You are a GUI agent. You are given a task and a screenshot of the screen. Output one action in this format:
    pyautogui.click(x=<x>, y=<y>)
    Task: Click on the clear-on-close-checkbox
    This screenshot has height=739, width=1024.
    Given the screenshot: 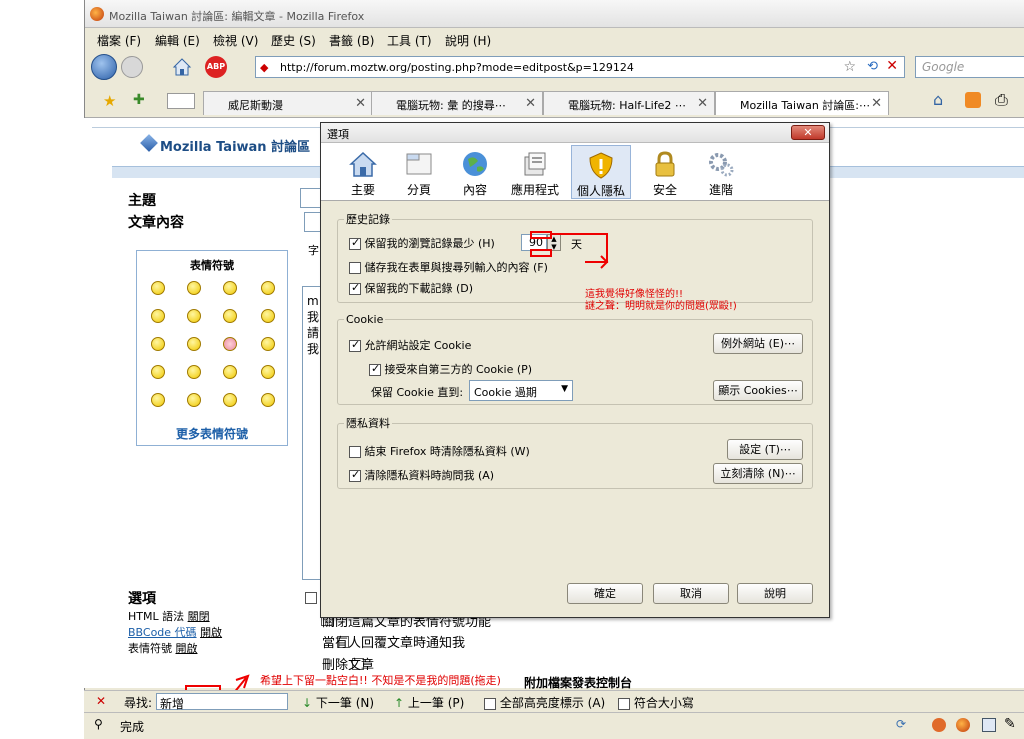 What is the action you would take?
    pyautogui.click(x=355, y=452)
    